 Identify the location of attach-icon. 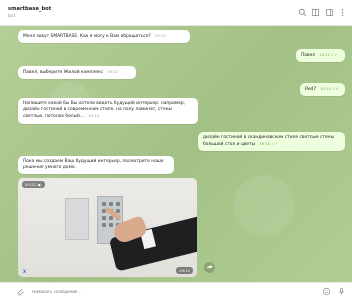
(20, 291).